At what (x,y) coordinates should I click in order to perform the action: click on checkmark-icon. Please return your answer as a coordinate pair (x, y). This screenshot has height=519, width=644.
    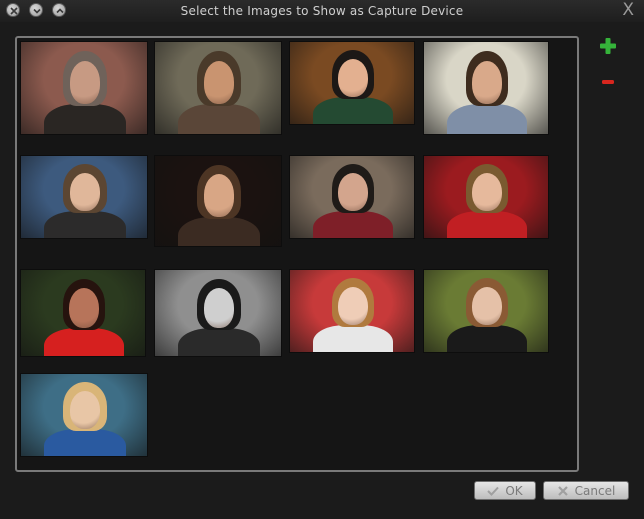
    Looking at the image, I should click on (493, 491).